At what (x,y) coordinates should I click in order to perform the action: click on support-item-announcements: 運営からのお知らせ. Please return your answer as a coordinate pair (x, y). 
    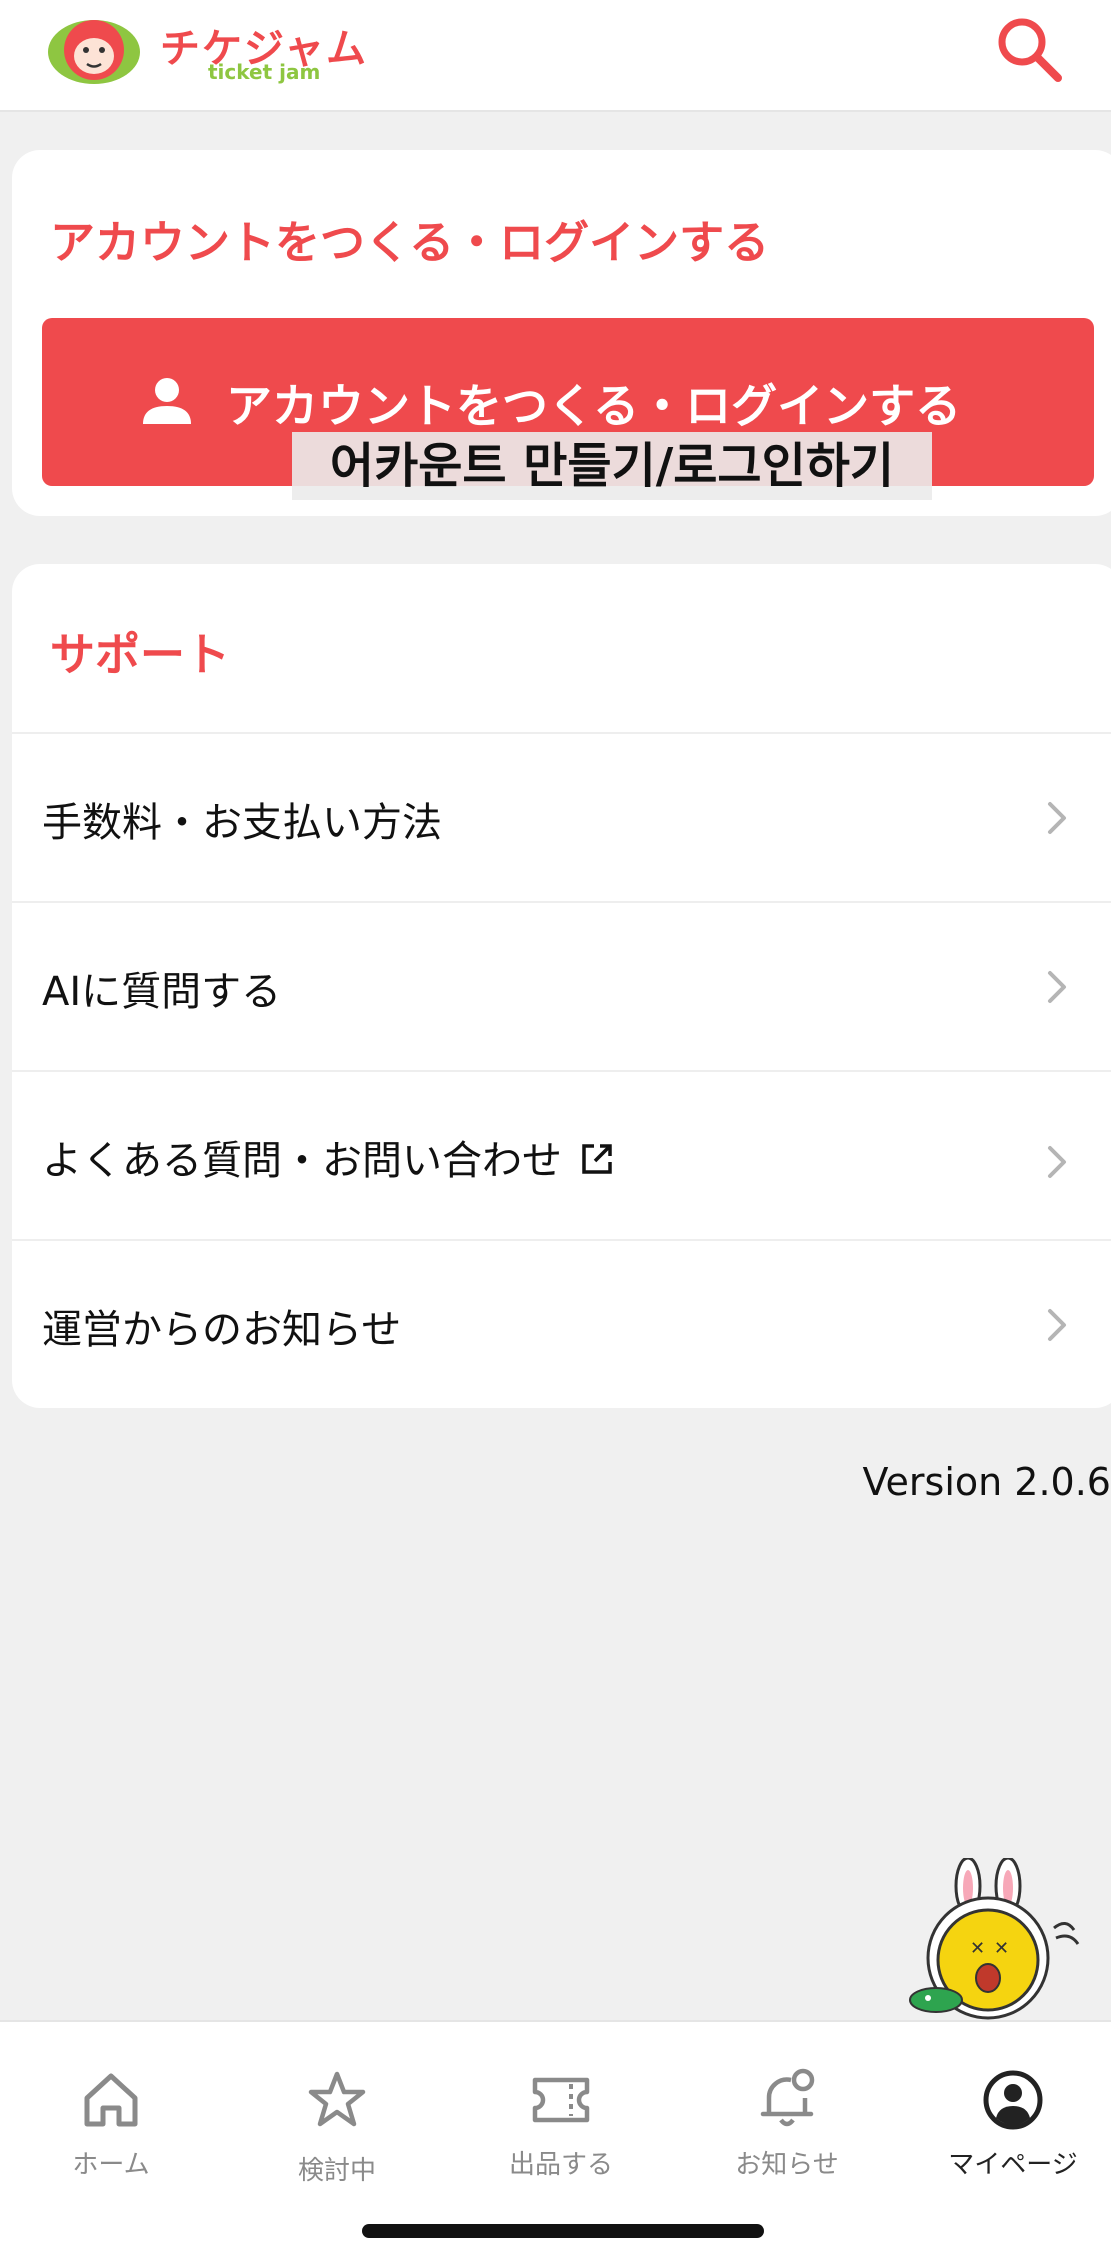
    Looking at the image, I should click on (561, 1323).